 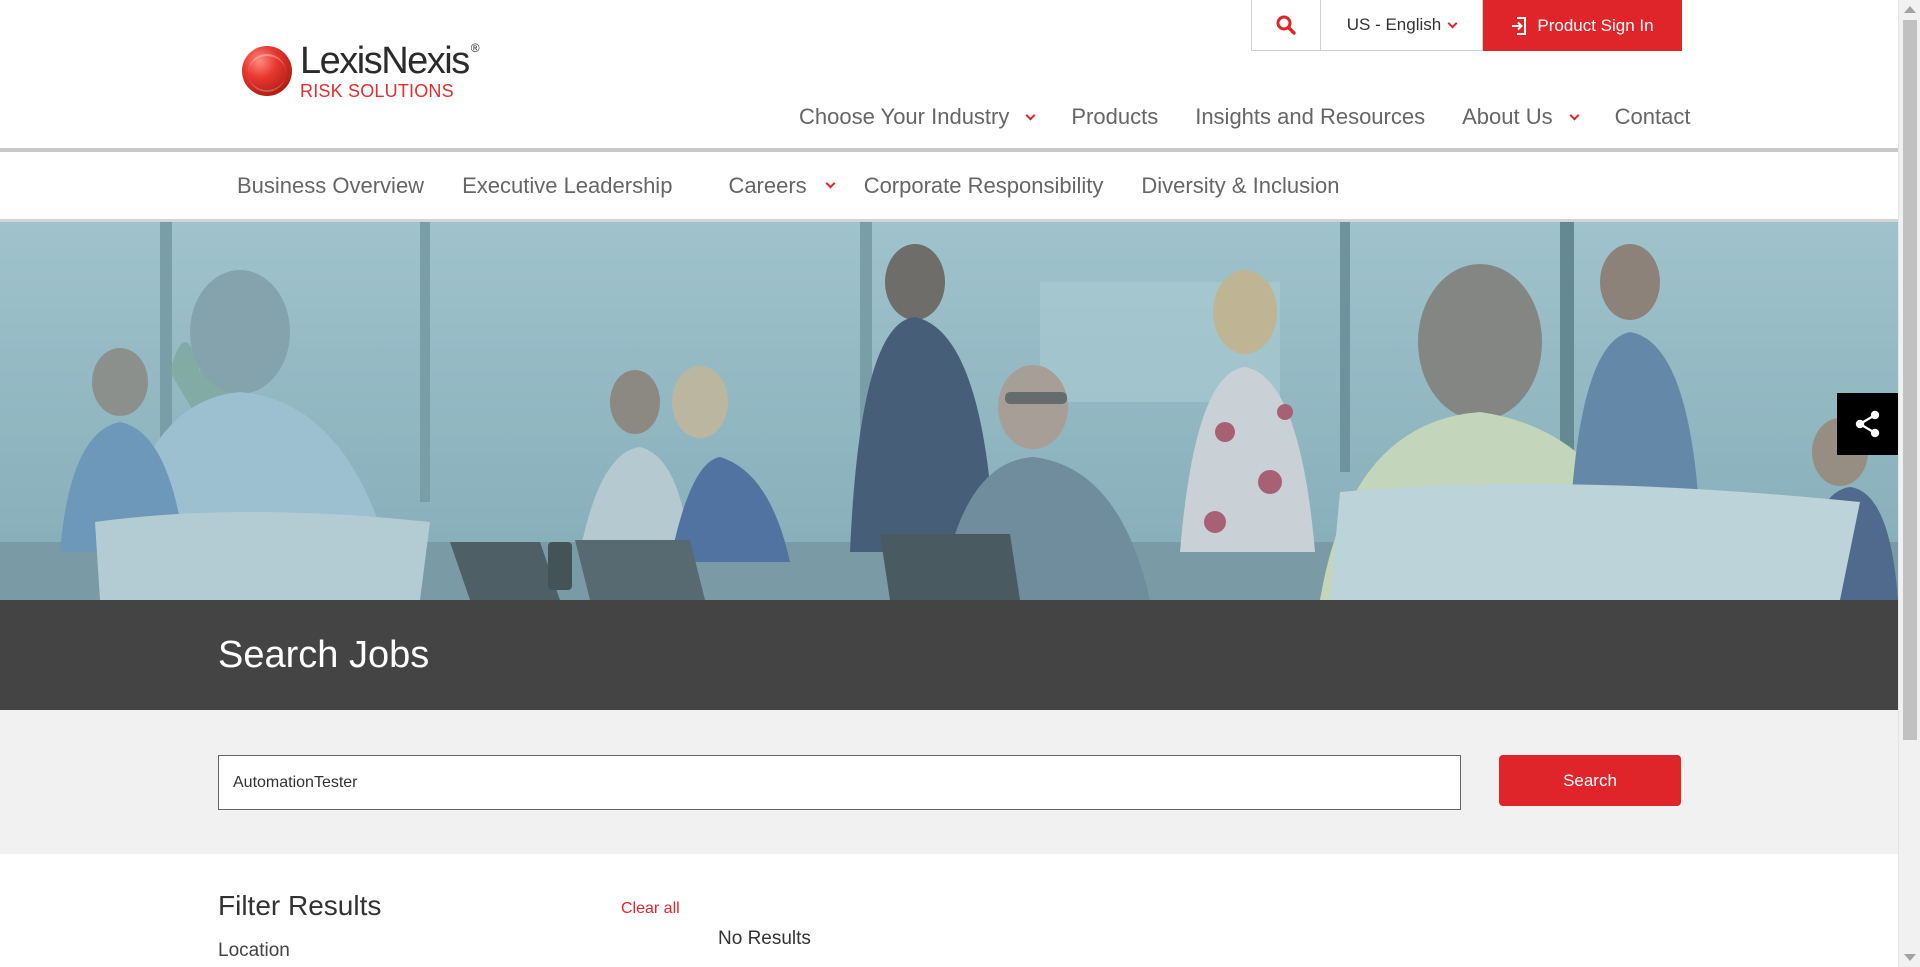 I want to click on main-nav-item-insights: Insights and Resources, so click(x=1310, y=117).